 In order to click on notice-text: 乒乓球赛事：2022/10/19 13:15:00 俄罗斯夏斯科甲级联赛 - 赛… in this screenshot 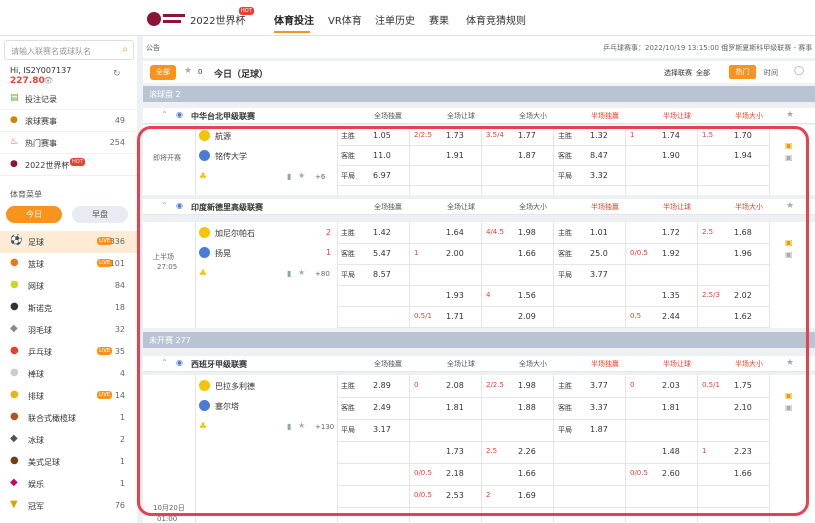, I will do `click(707, 48)`.